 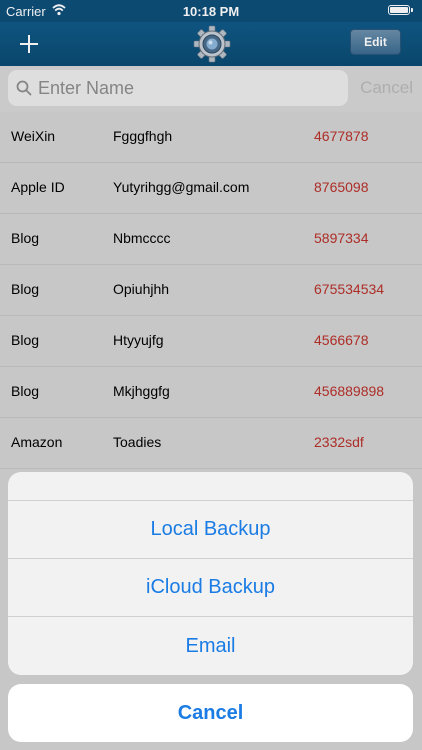 What do you see at coordinates (210, 646) in the screenshot?
I see `email-button: Email` at bounding box center [210, 646].